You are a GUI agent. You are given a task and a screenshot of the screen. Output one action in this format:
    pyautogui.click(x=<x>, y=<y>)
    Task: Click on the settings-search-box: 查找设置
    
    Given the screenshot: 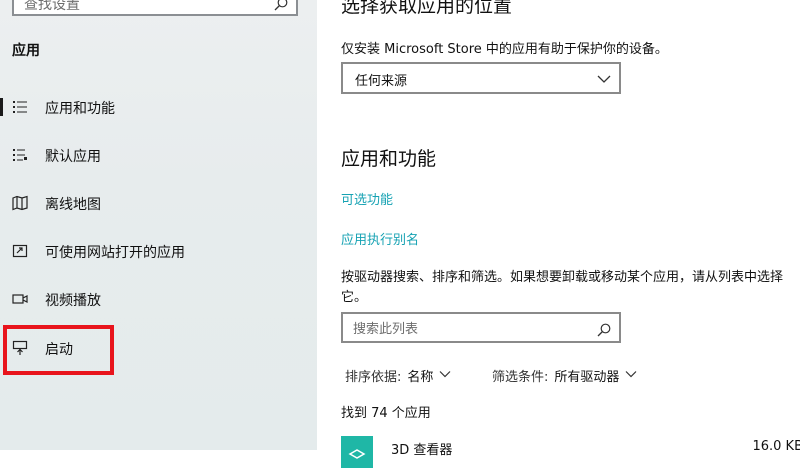 What is the action you would take?
    pyautogui.click(x=155, y=8)
    